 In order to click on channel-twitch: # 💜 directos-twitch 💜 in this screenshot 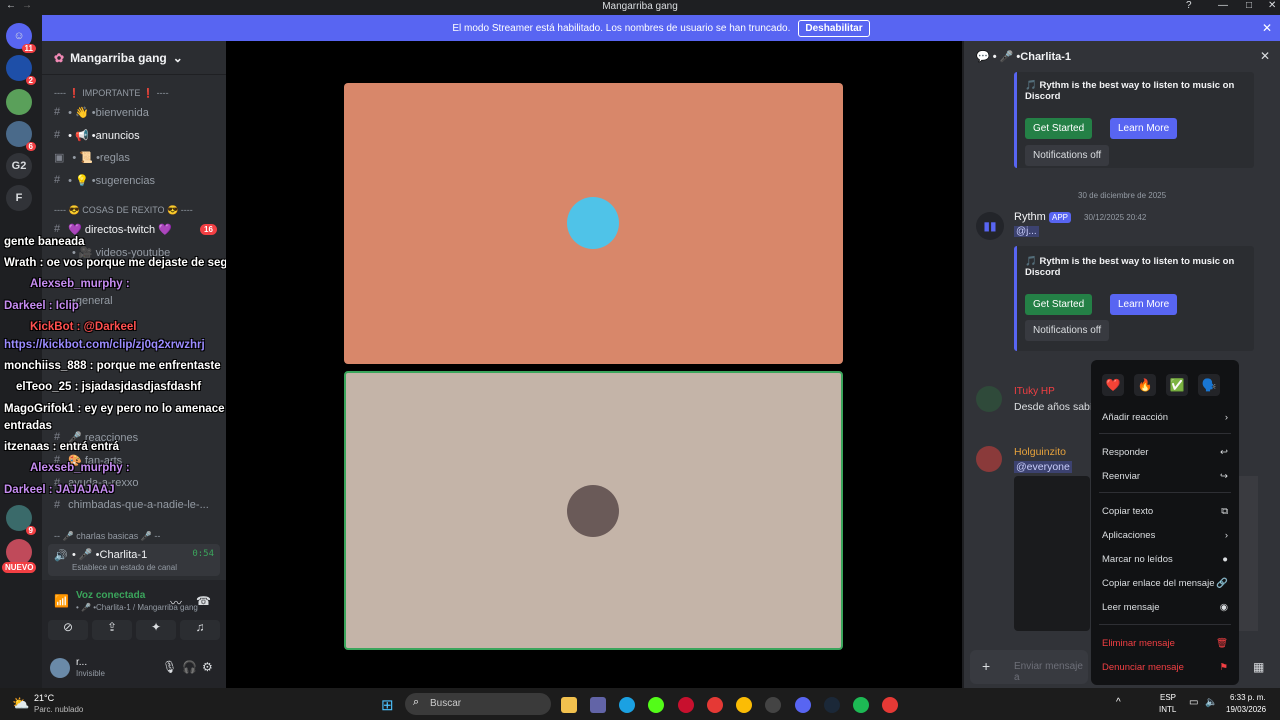, I will do `click(113, 229)`.